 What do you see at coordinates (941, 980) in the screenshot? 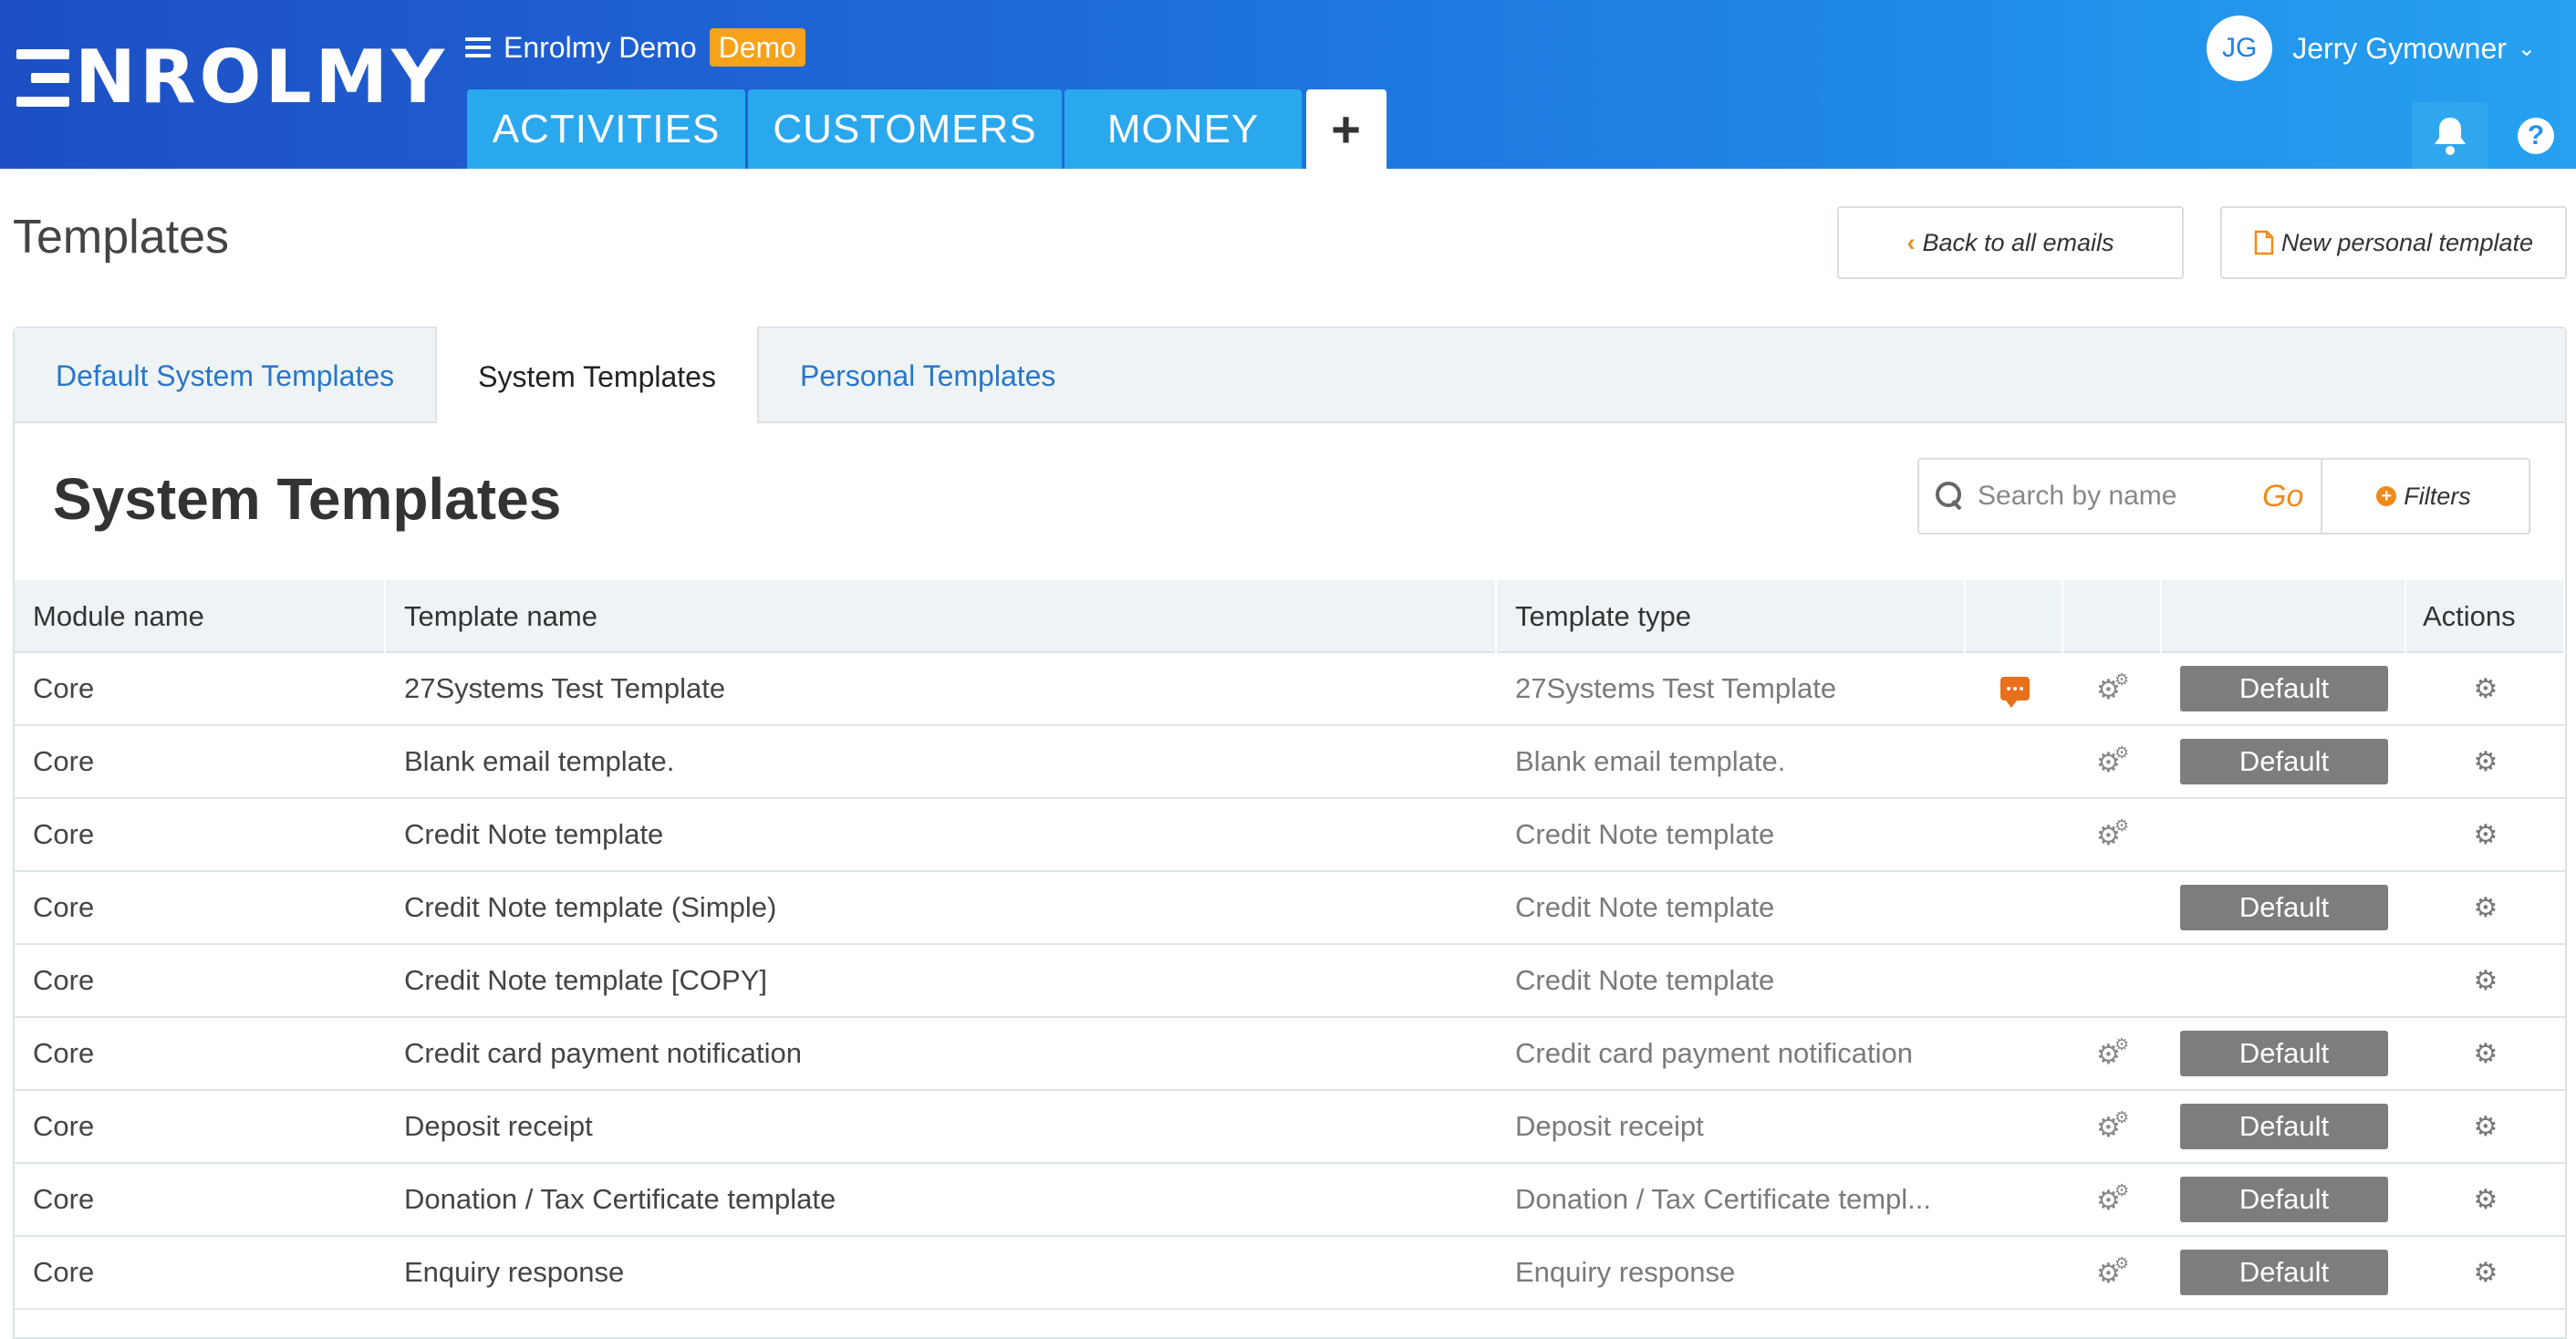
I see `cell-template-name: Credit Note template [COPY]` at bounding box center [941, 980].